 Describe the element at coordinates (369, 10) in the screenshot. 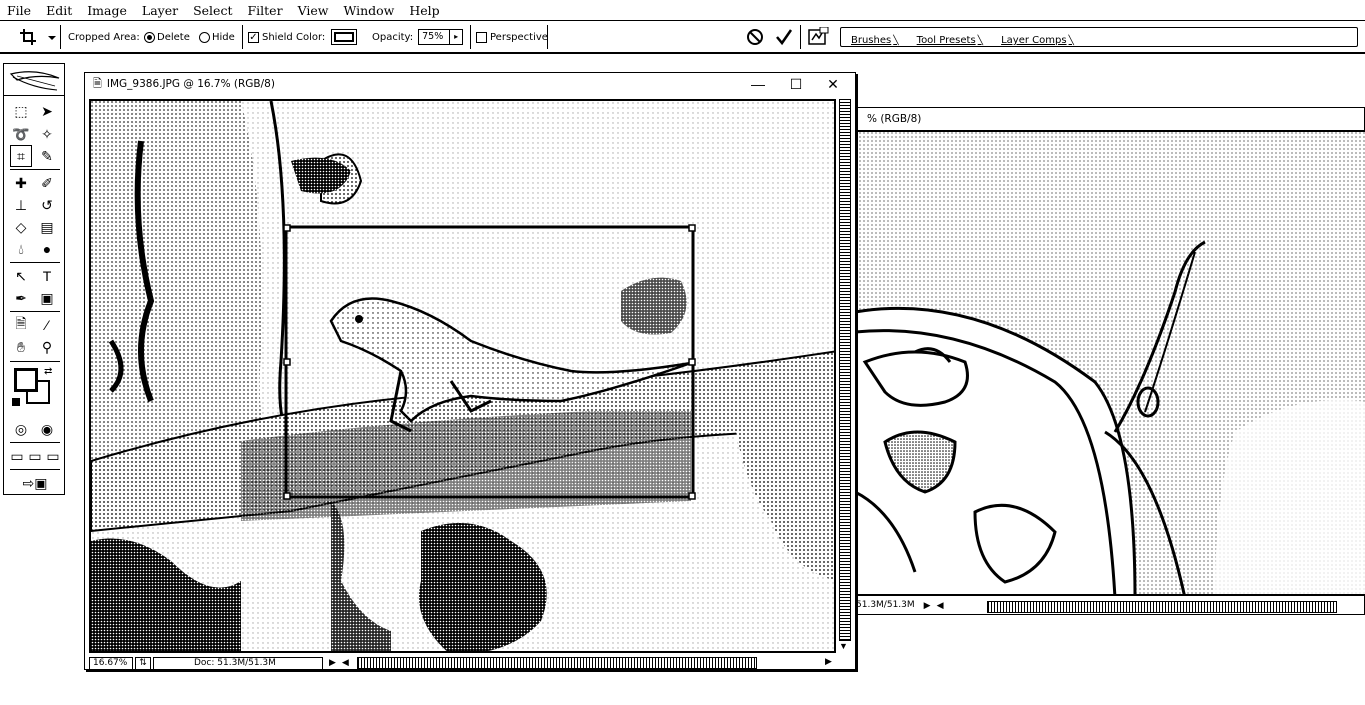

I see `menu-window: Window` at that location.